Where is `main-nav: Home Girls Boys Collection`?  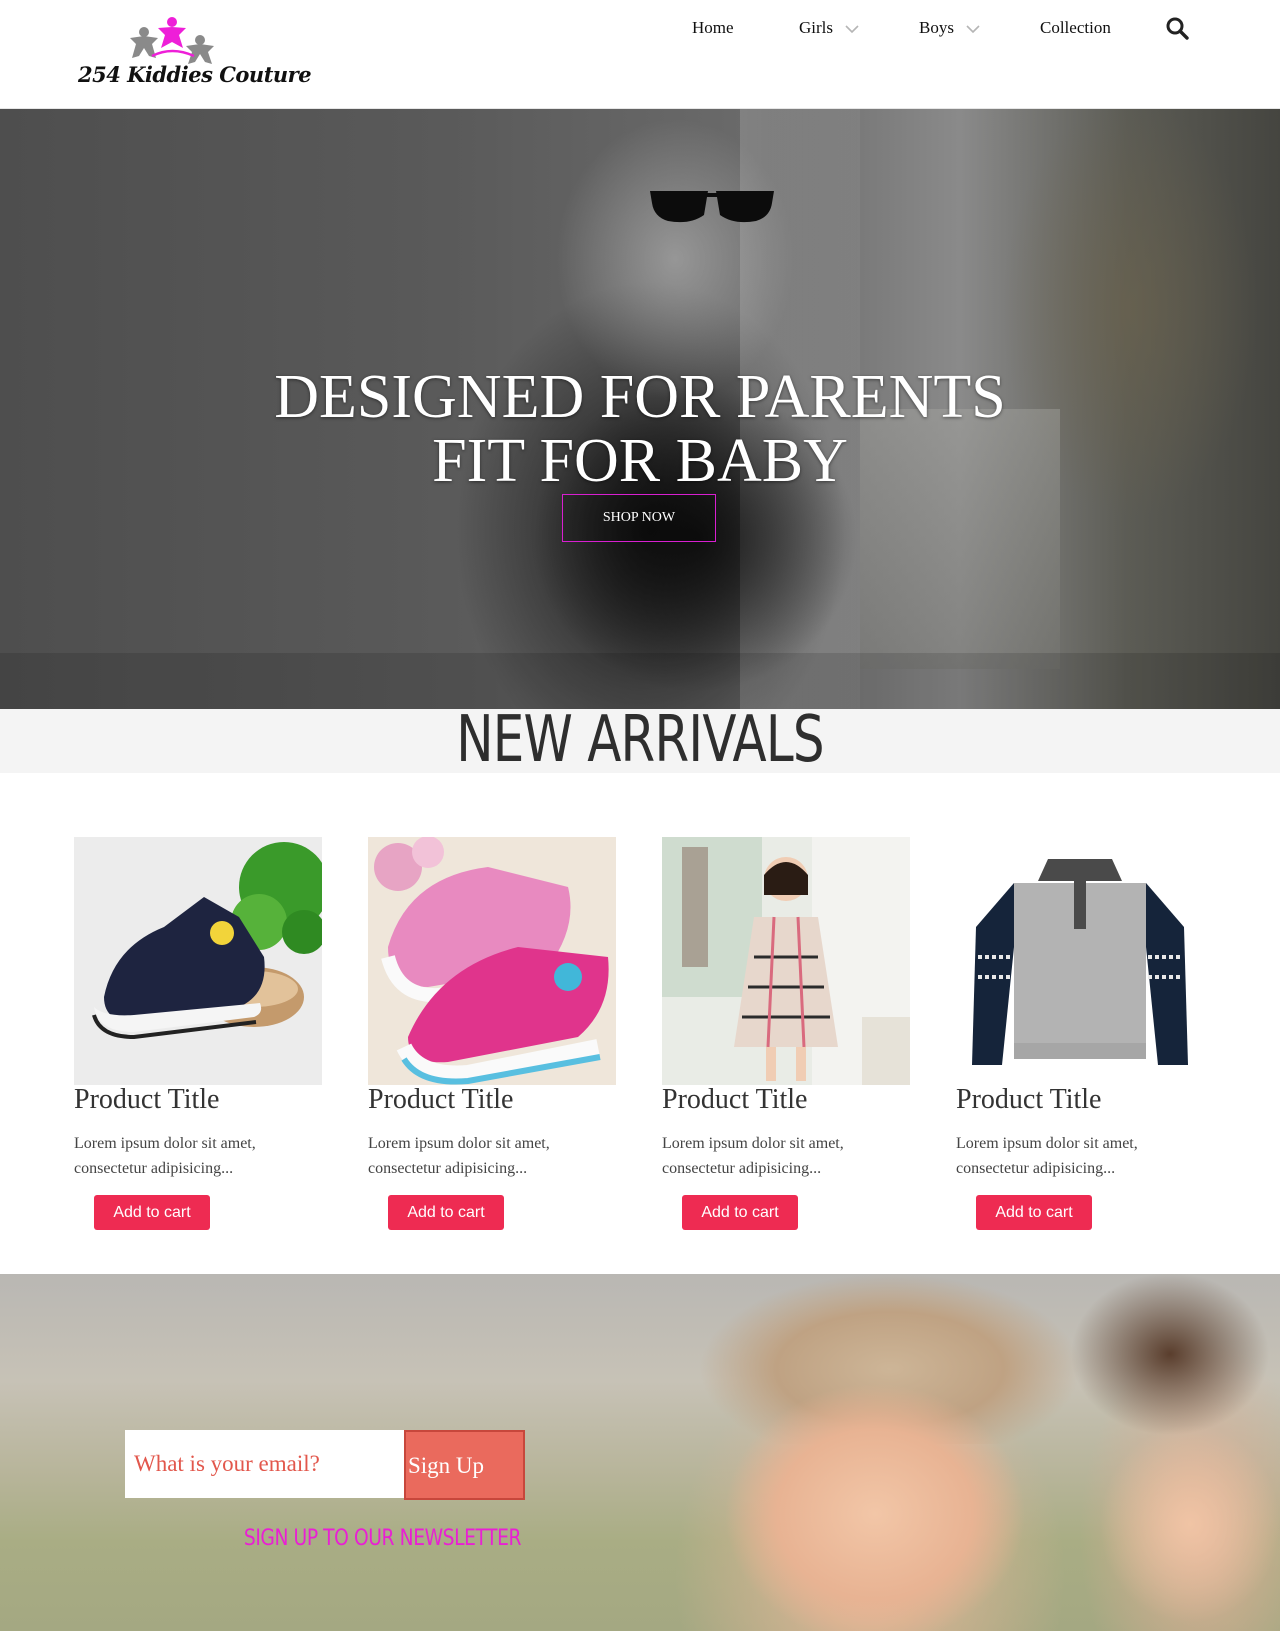
main-nav: Home Girls Boys Collection is located at coordinates (640, 30).